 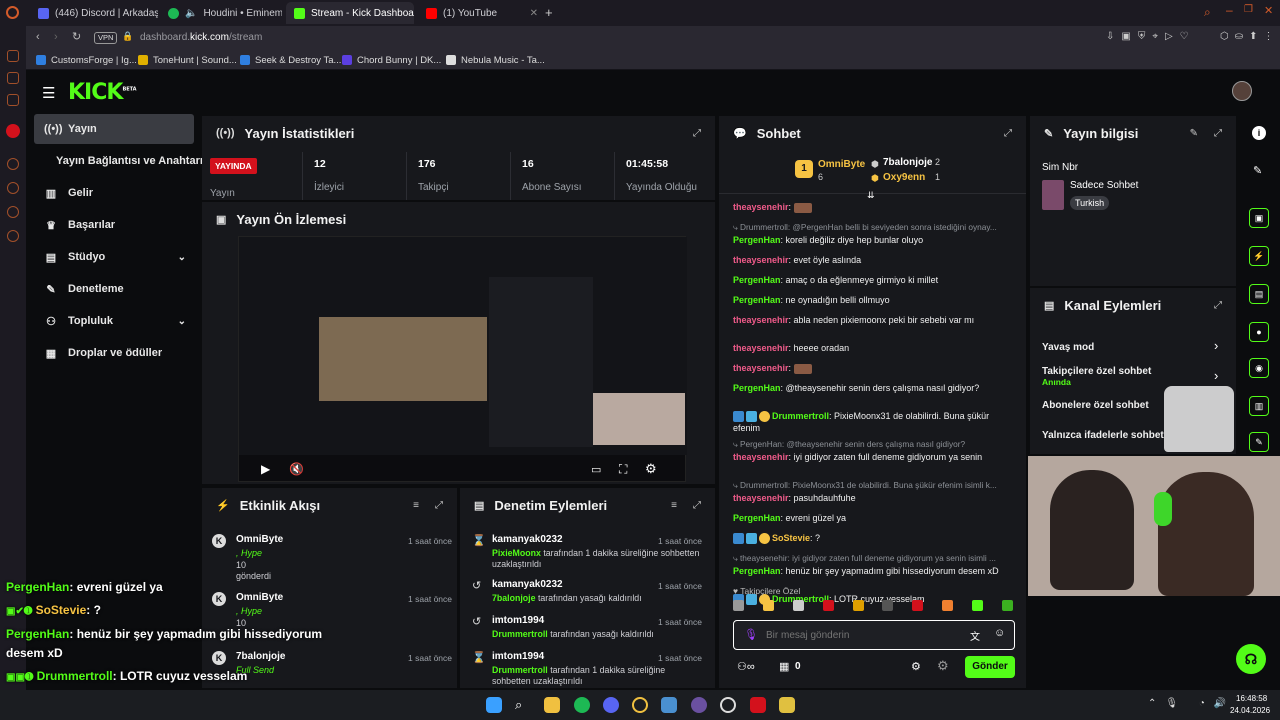 What do you see at coordinates (1259, 218) in the screenshot?
I see `rail-clip-icon: ▣` at bounding box center [1259, 218].